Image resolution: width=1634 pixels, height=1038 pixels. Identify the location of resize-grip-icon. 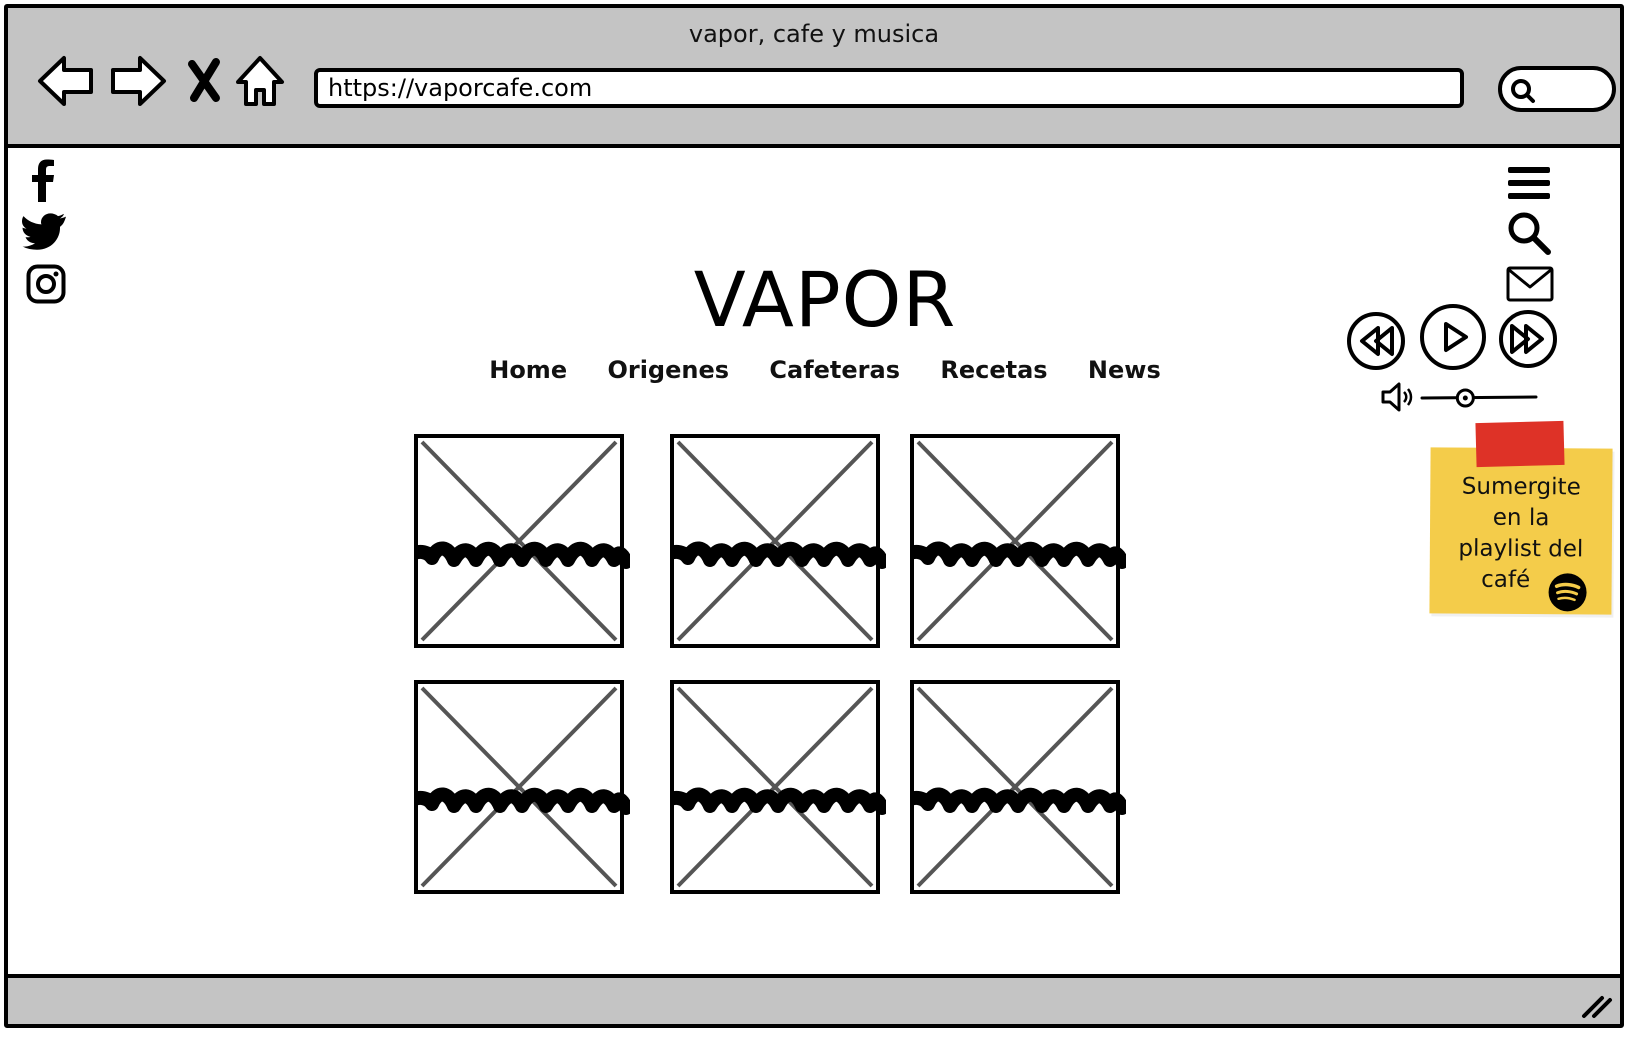
(1595, 1003).